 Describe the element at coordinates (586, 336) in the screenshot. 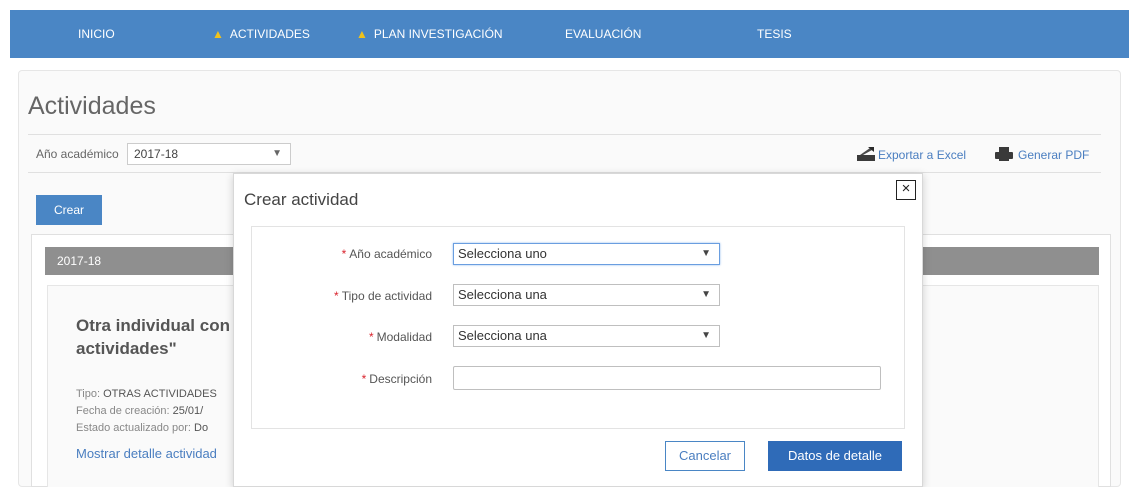

I see `modality-select: Selecciona una ▼` at that location.